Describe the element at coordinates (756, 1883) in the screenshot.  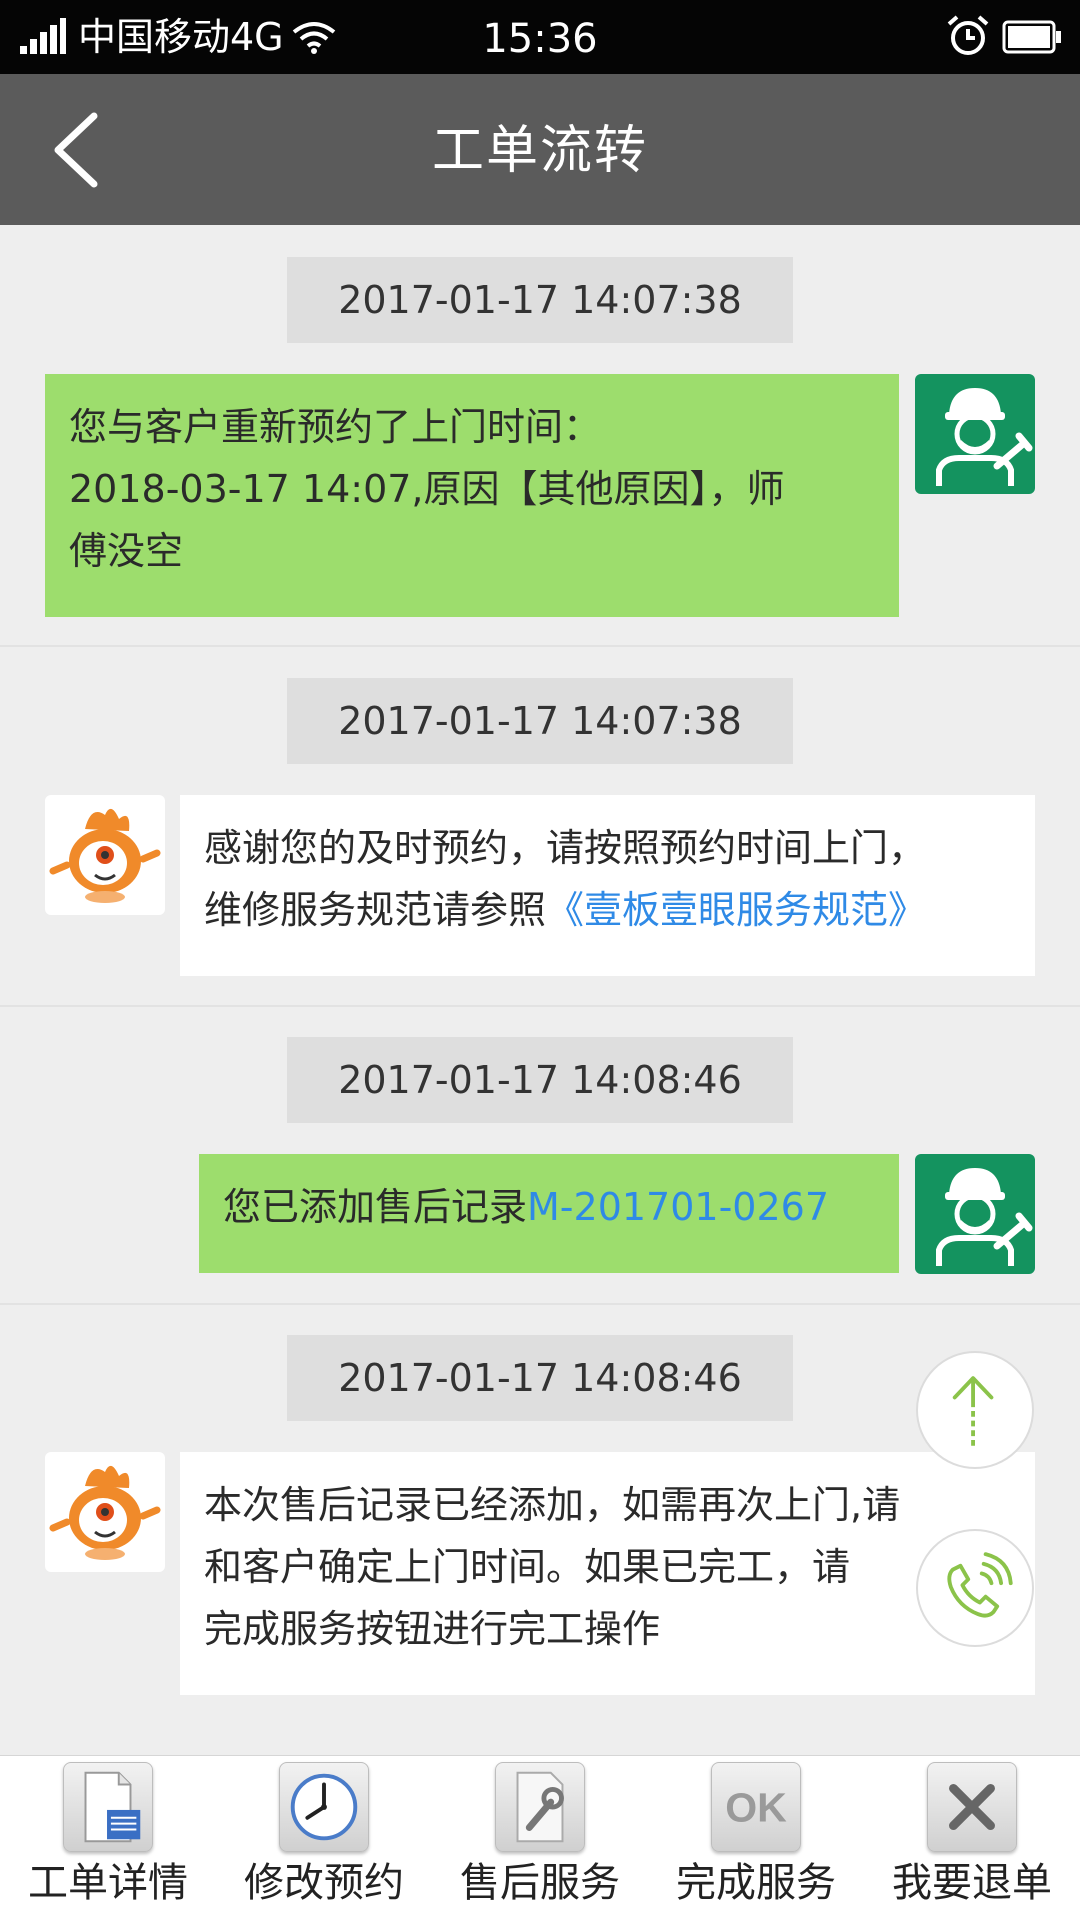
I see `tab-label: 完成服务` at that location.